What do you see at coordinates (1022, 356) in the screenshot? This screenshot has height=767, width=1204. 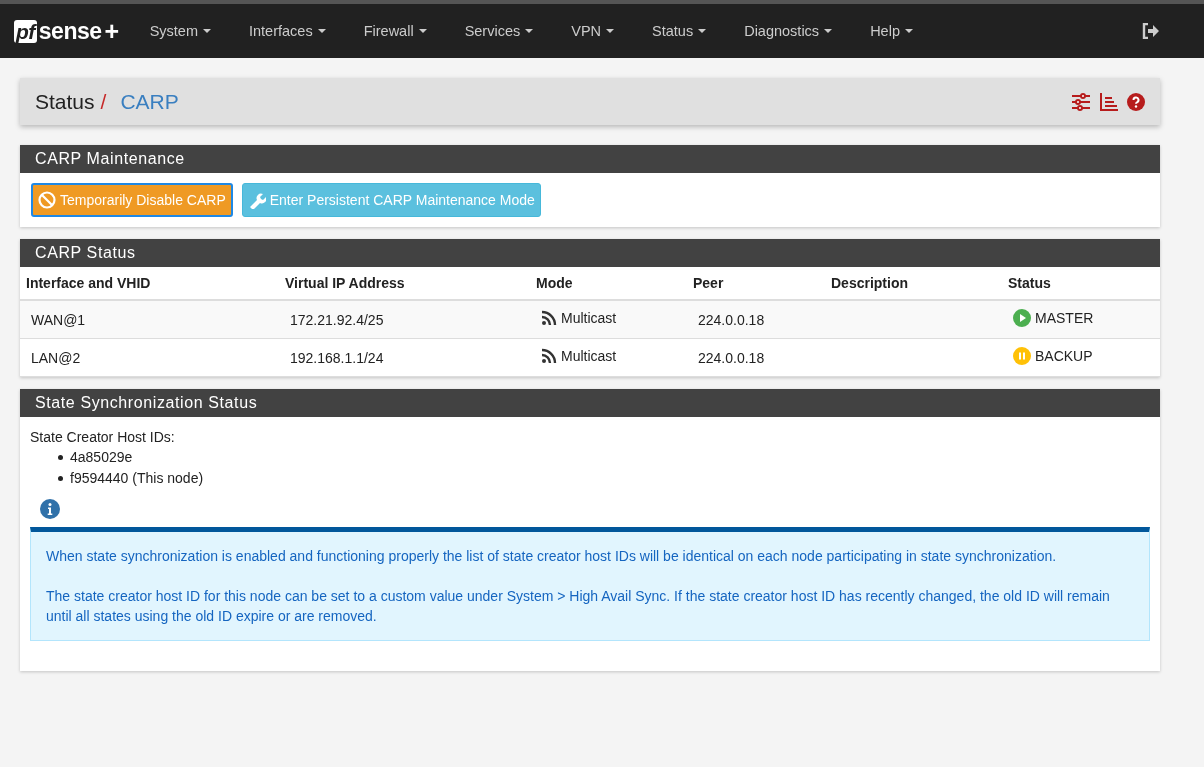 I see `pause-icon` at bounding box center [1022, 356].